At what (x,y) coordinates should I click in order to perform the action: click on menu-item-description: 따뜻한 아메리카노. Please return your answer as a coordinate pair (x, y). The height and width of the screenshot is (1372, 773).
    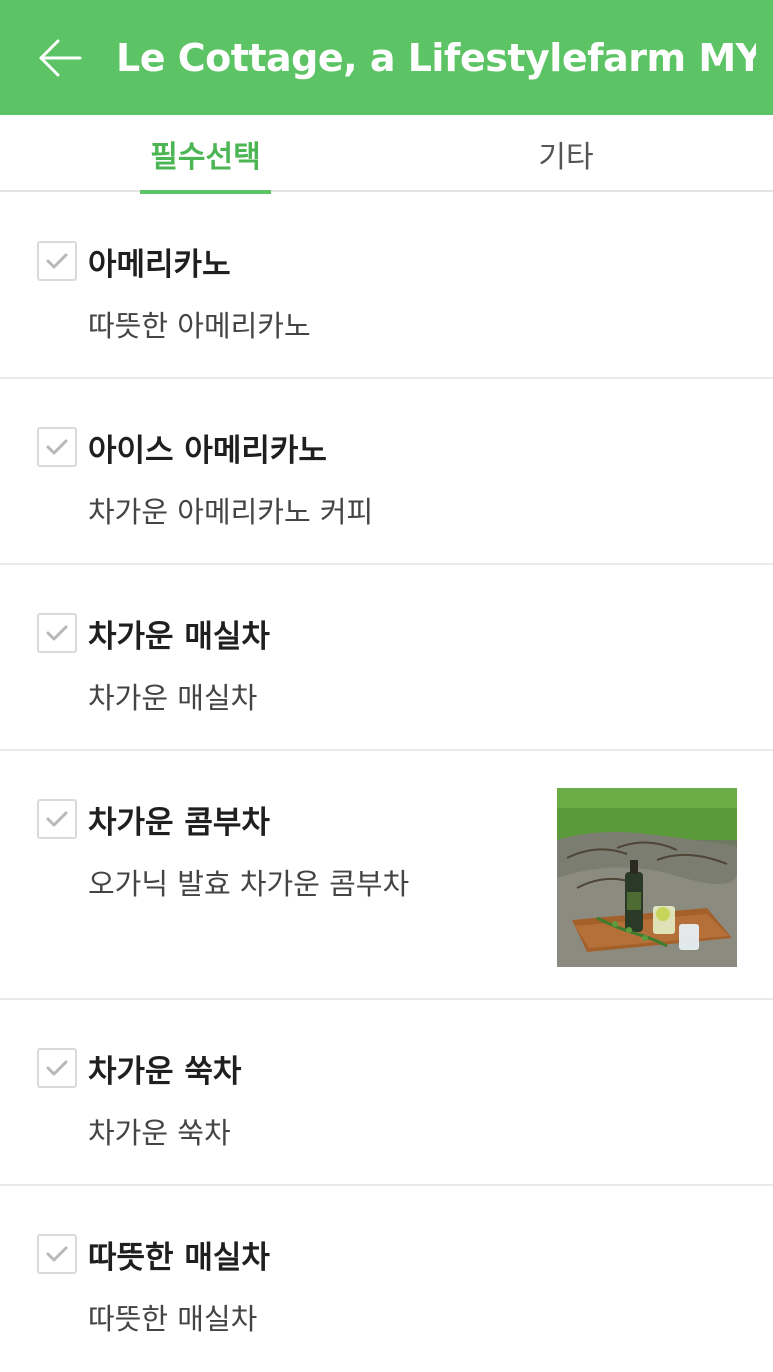
    Looking at the image, I should click on (199, 326).